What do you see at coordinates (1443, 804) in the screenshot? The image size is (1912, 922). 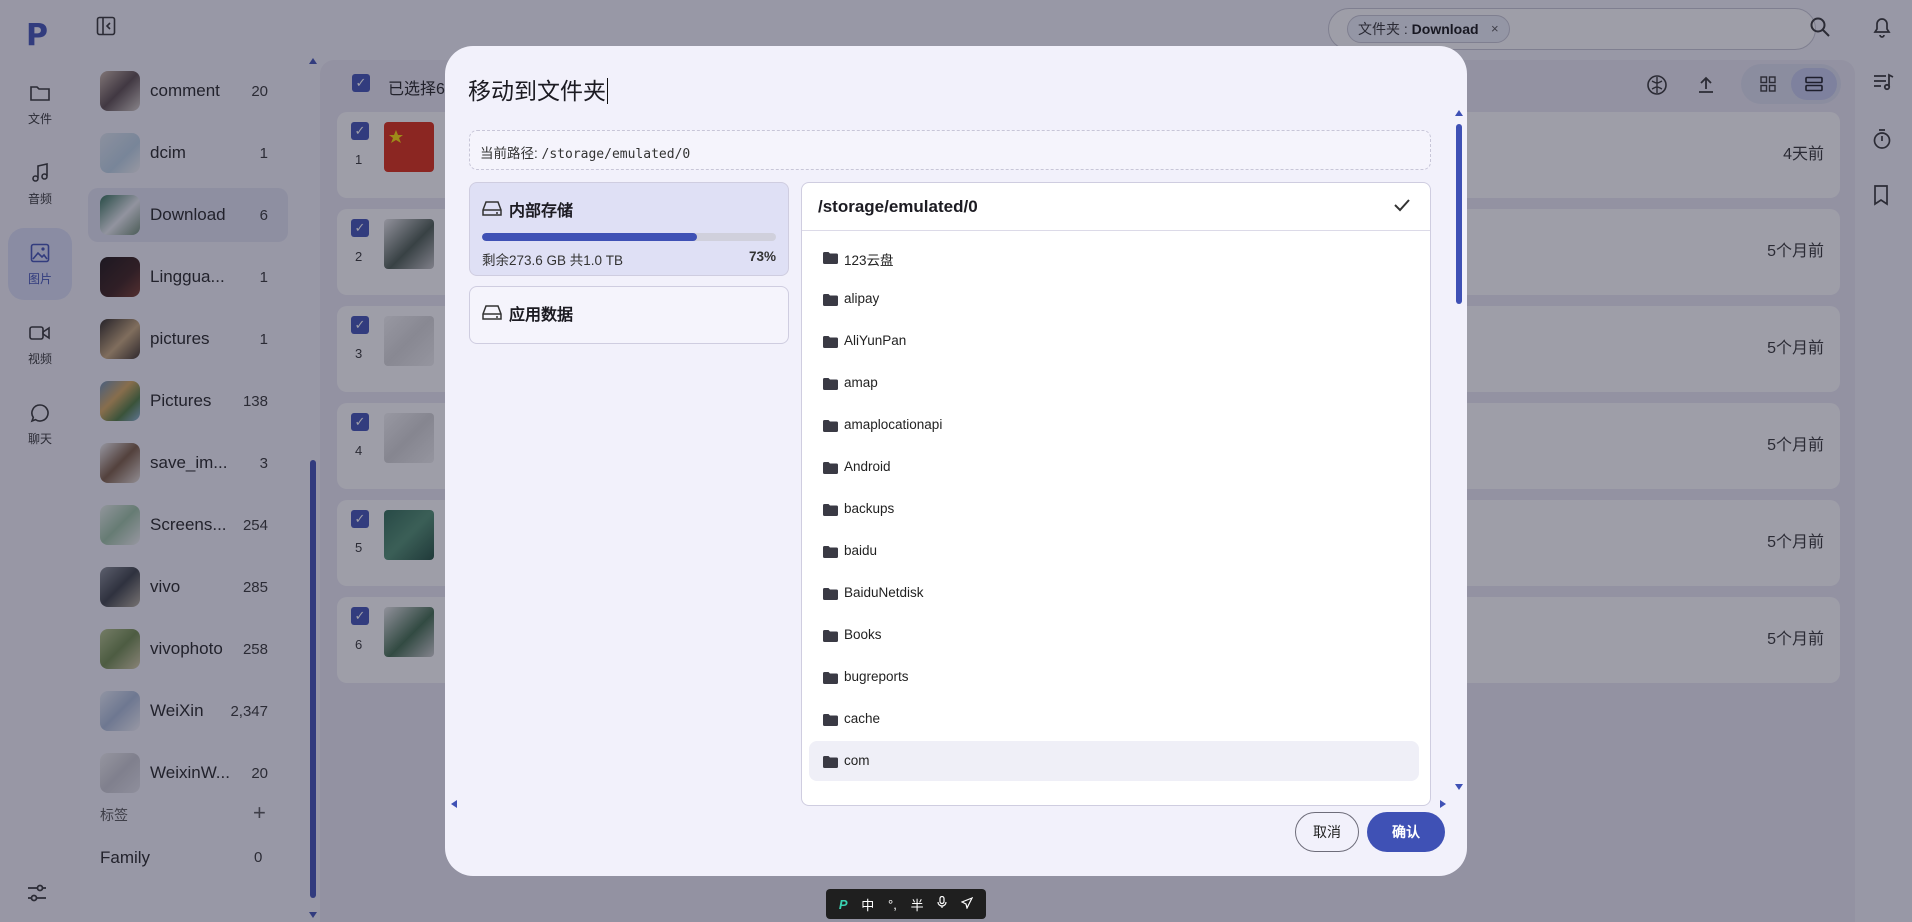 I see `scroll-right-arrow-icon` at bounding box center [1443, 804].